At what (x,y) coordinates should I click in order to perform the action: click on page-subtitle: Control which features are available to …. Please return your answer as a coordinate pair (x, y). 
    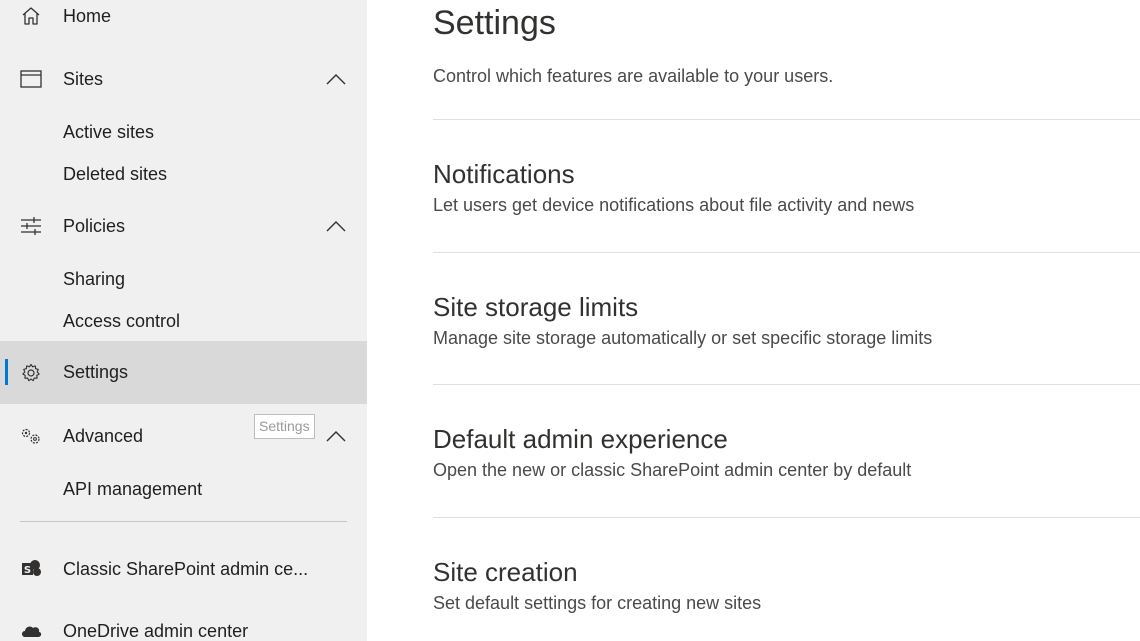
    Looking at the image, I should click on (633, 76).